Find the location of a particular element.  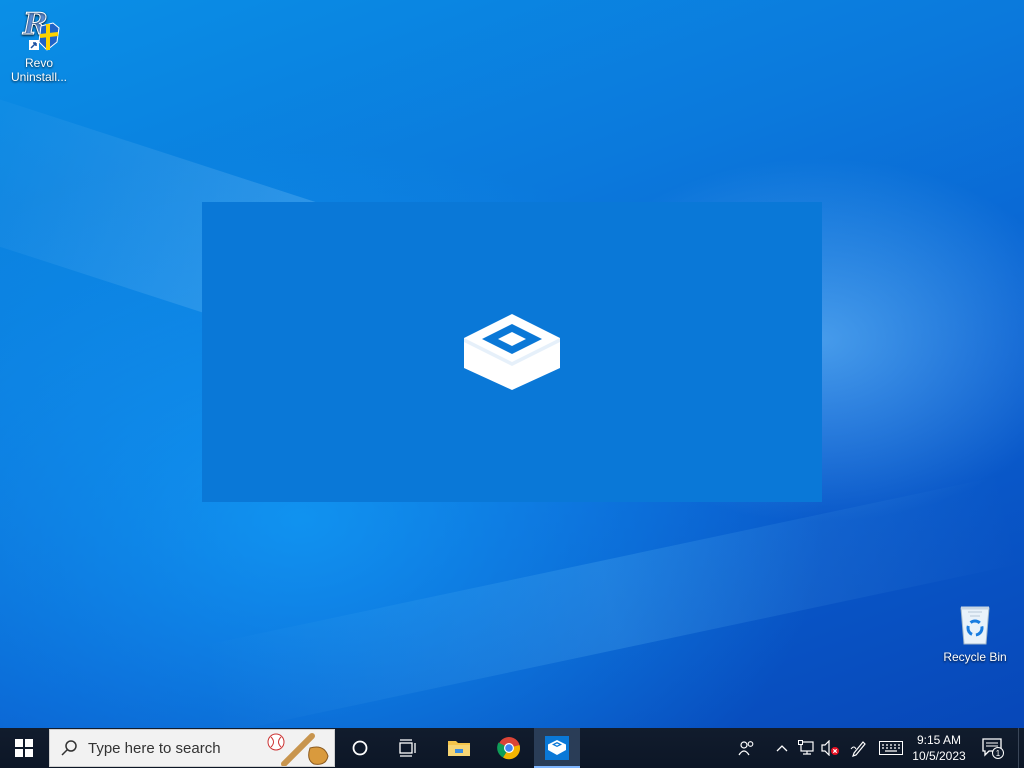

search-input: Type here to search is located at coordinates (192, 748).